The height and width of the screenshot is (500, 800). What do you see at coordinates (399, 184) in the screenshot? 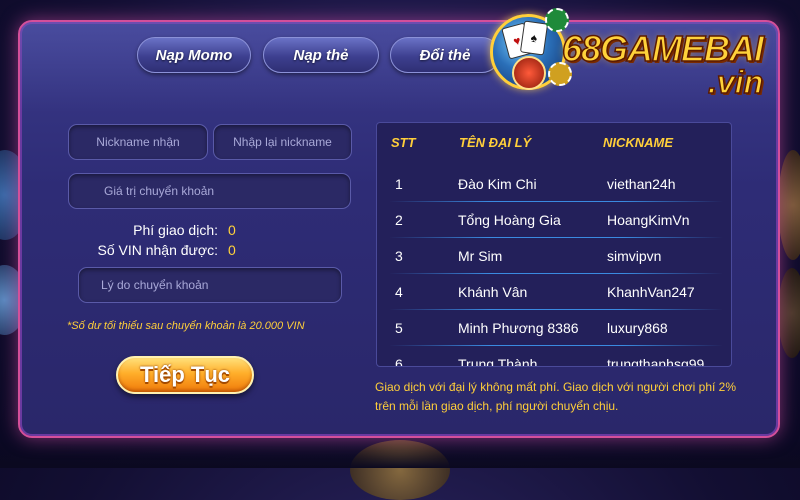
I see `cell-stt: 1` at bounding box center [399, 184].